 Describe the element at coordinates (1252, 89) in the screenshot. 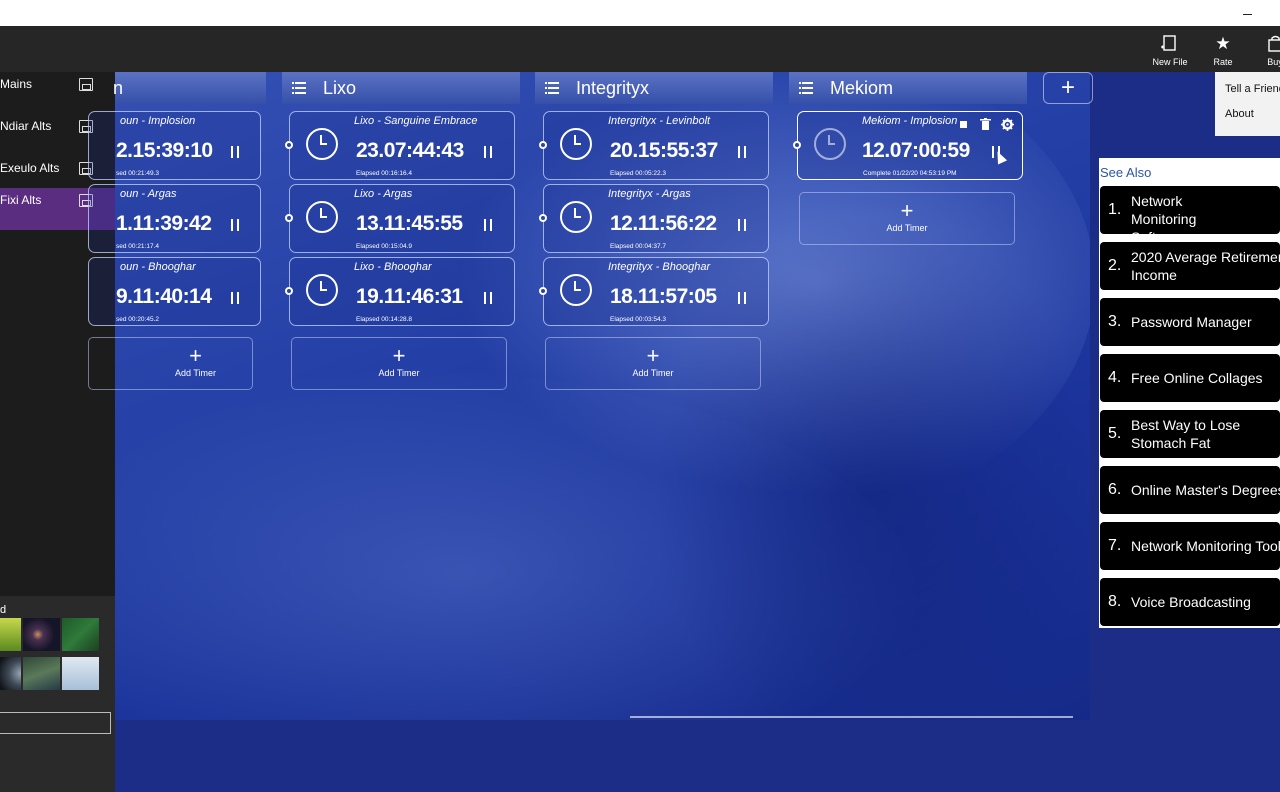

I see `menu-item-tell-a-friend: Tell a Friend` at that location.